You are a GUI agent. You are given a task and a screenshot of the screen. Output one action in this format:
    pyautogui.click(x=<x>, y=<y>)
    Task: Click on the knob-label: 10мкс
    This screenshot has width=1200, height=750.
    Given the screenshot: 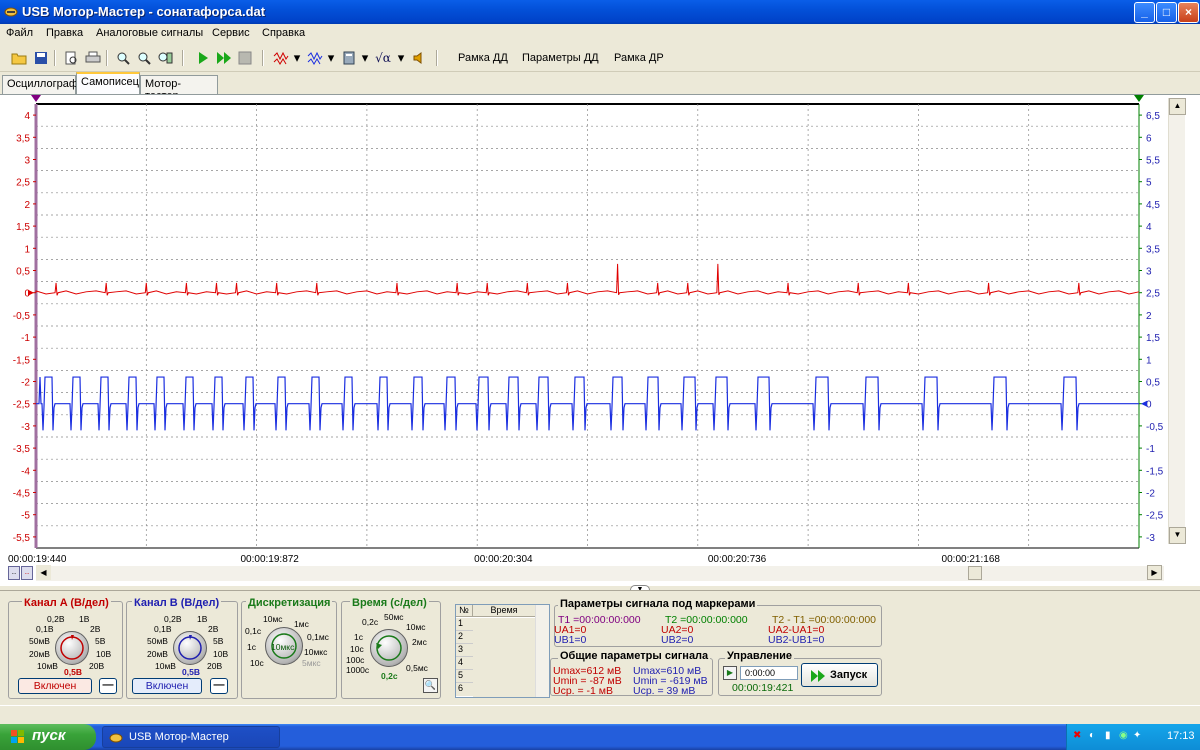 What is the action you would take?
    pyautogui.click(x=316, y=652)
    